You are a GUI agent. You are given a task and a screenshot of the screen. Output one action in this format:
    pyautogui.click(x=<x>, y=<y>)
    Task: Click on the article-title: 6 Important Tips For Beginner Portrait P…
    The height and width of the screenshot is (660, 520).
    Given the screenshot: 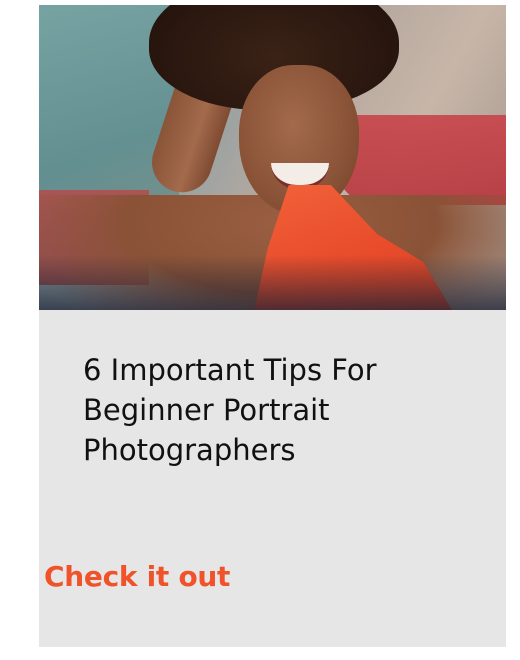 What is the action you would take?
    pyautogui.click(x=248, y=410)
    